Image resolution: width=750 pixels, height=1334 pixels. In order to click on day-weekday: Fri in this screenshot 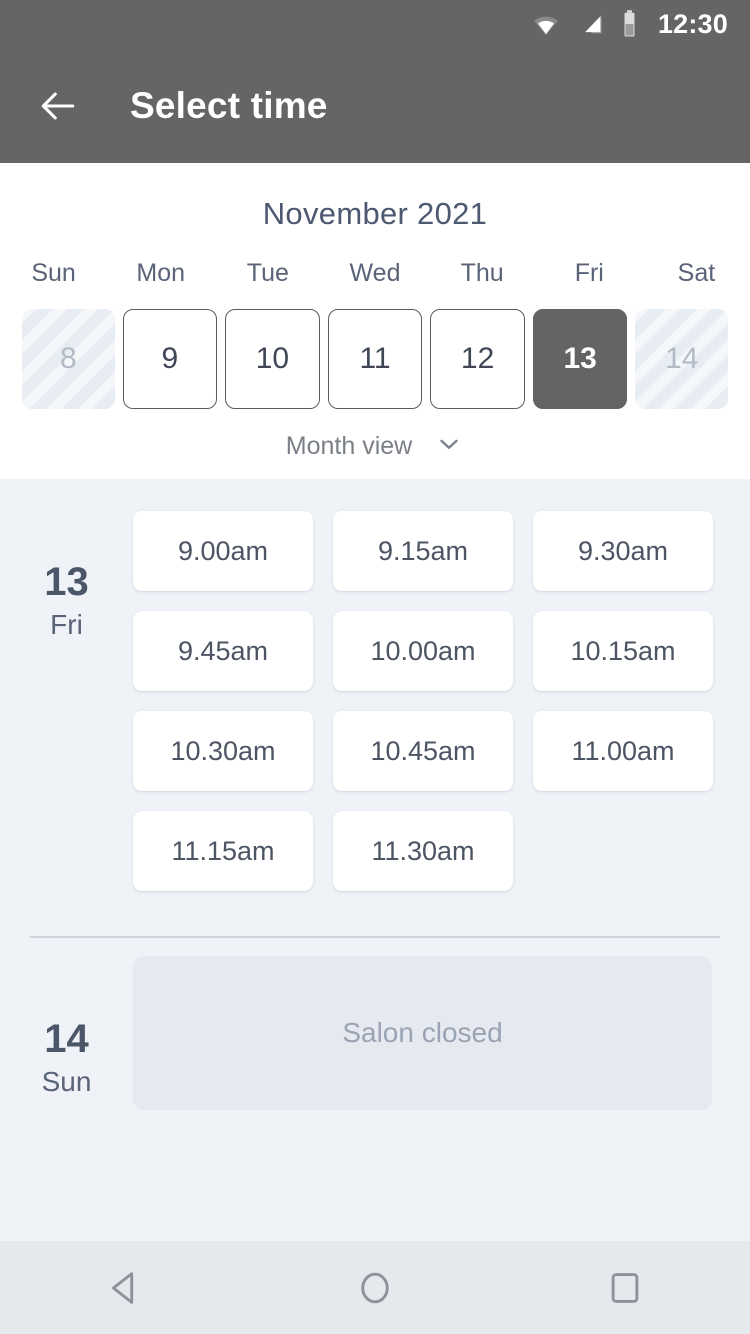, I will do `click(66, 624)`.